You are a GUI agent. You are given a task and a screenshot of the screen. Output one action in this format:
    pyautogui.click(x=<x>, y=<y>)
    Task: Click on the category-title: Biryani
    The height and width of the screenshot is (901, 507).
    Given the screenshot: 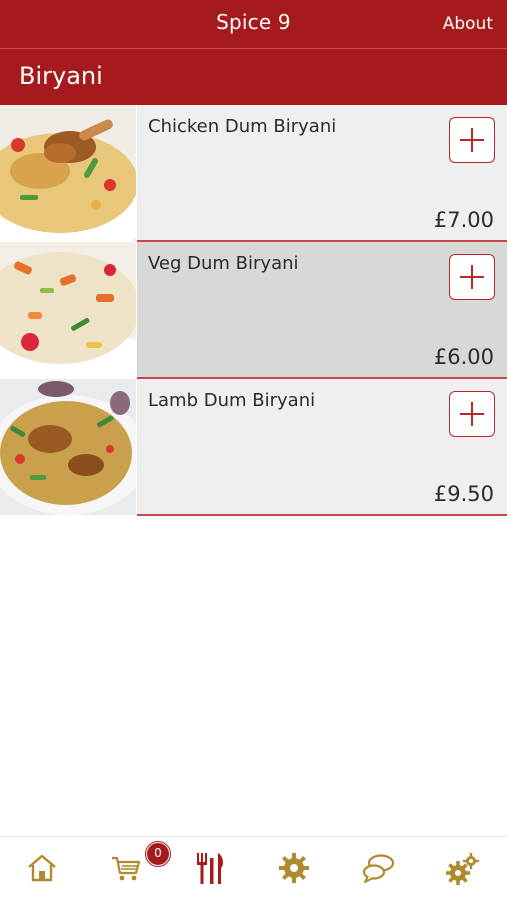 What is the action you would take?
    pyautogui.click(x=61, y=76)
    